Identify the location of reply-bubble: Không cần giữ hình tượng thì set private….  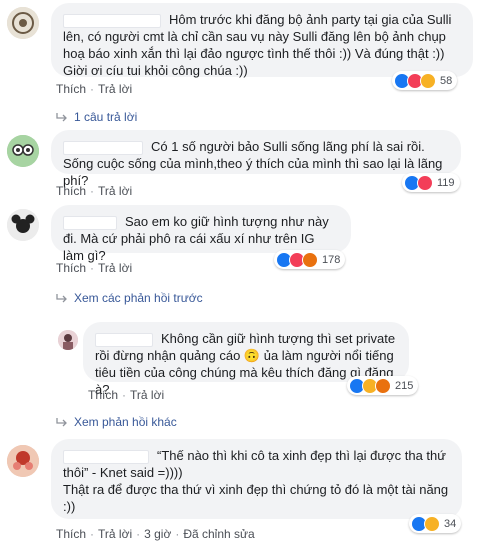
(246, 359).